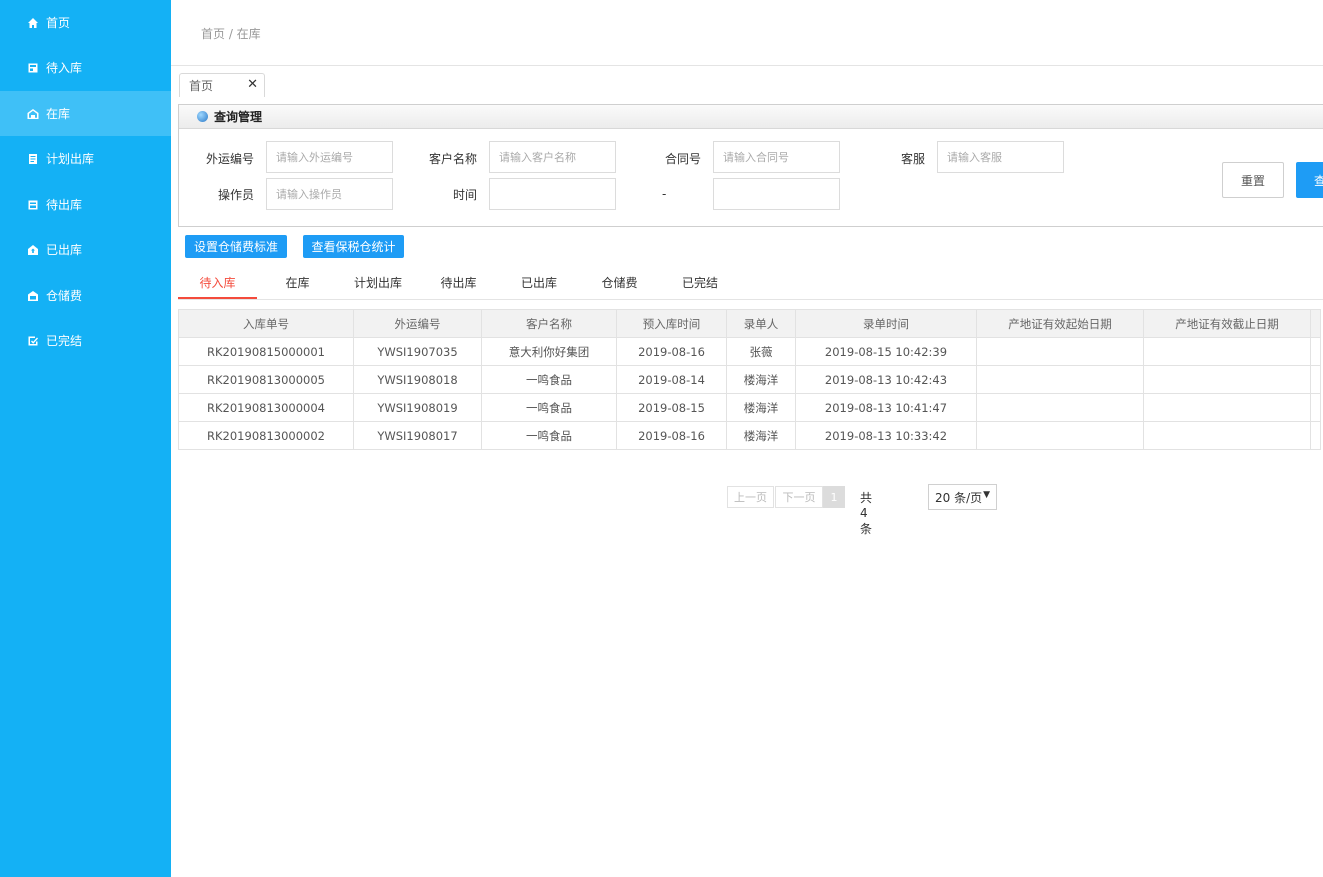  What do you see at coordinates (353, 246) in the screenshot?
I see `view-bonded-stats-button: 查看保税仓统计` at bounding box center [353, 246].